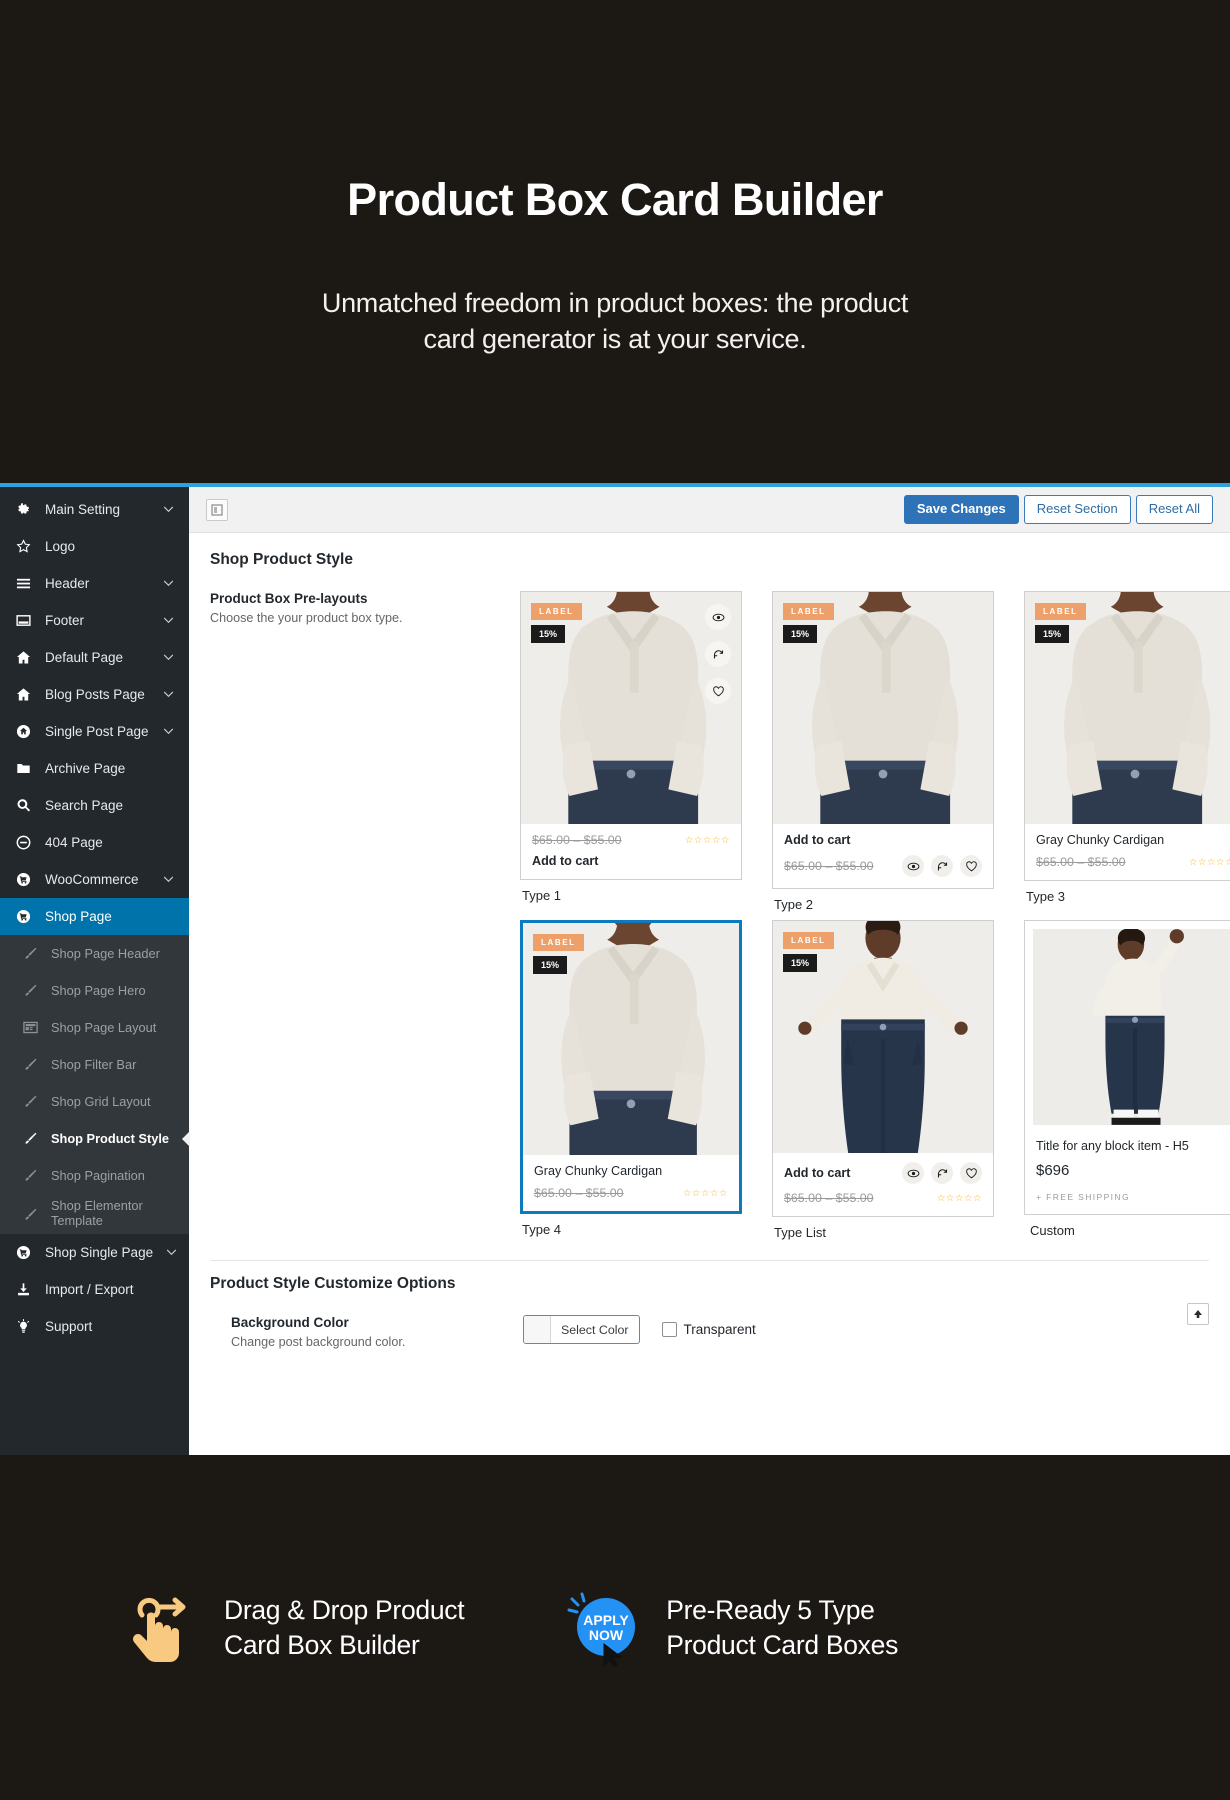 This screenshot has height=1800, width=1230. I want to click on expand-panel-icon, so click(217, 509).